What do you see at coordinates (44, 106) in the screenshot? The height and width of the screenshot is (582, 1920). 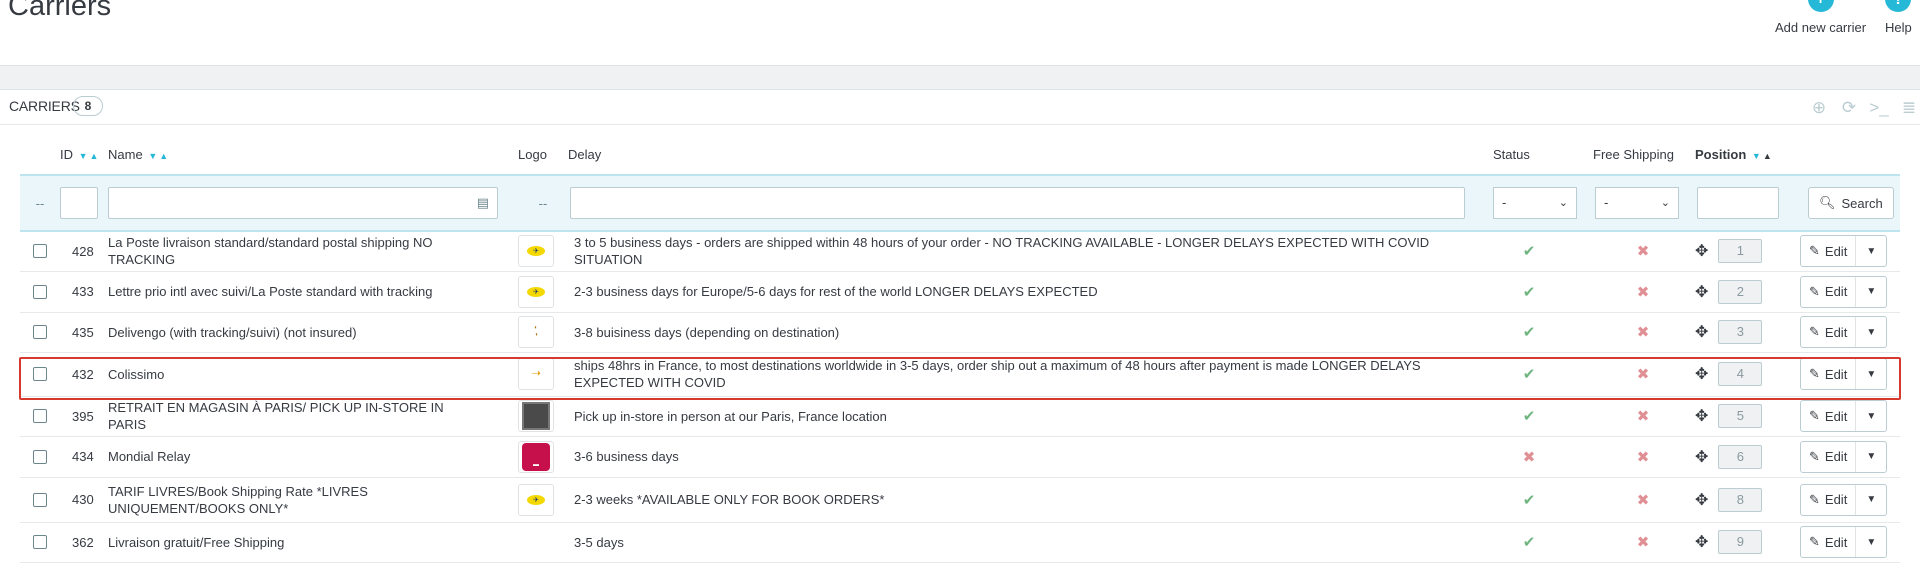 I see `panel-title: CARRIERS` at bounding box center [44, 106].